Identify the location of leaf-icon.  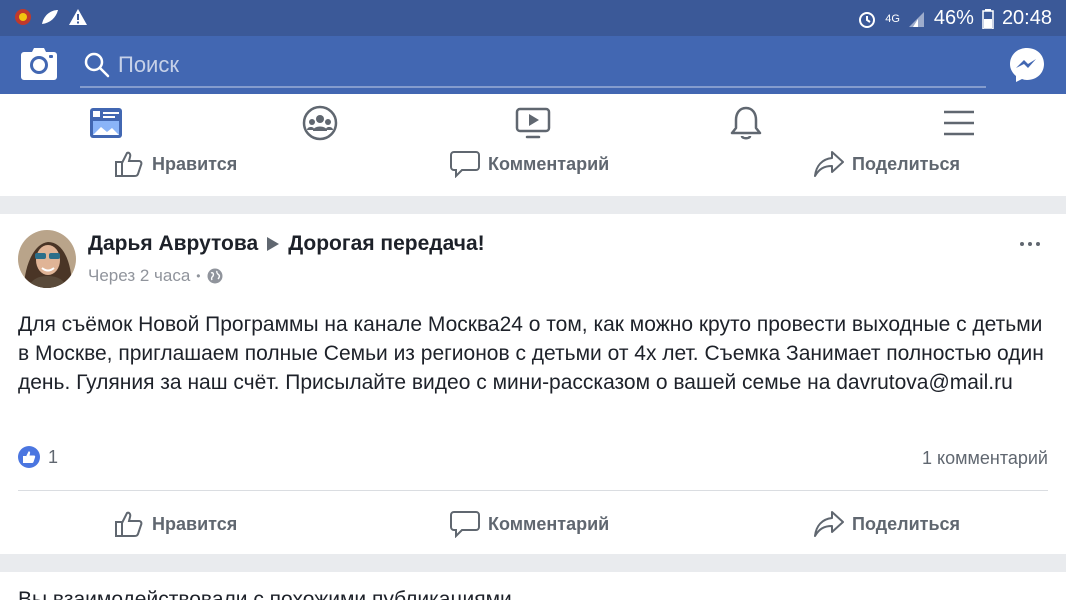
(50, 17).